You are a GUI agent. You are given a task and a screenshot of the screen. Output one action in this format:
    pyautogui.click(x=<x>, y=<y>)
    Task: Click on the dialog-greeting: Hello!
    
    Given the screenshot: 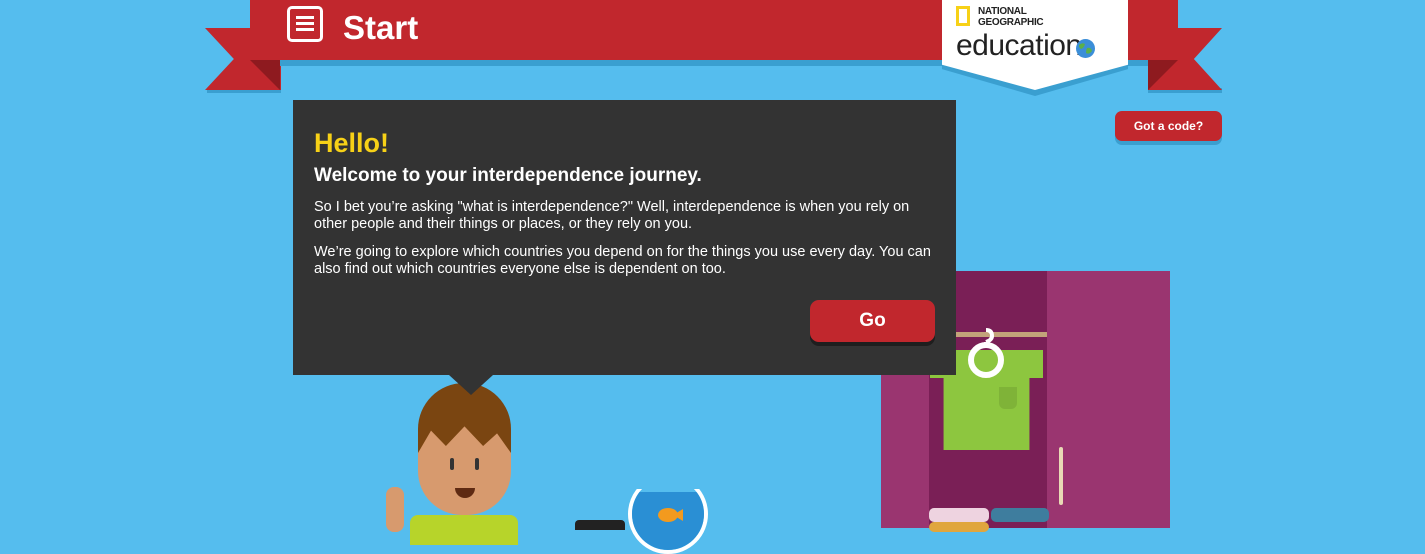 What is the action you would take?
    pyautogui.click(x=352, y=143)
    